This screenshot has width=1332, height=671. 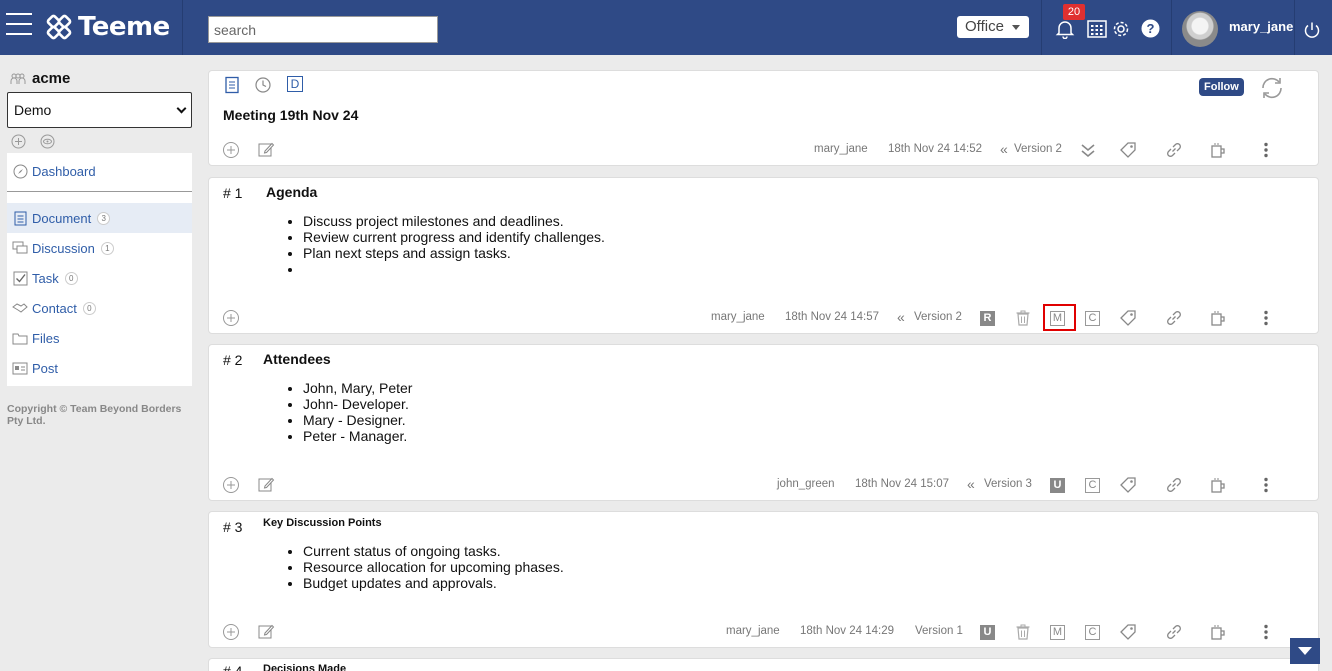 What do you see at coordinates (108, 27) in the screenshot?
I see `logo: Teeme` at bounding box center [108, 27].